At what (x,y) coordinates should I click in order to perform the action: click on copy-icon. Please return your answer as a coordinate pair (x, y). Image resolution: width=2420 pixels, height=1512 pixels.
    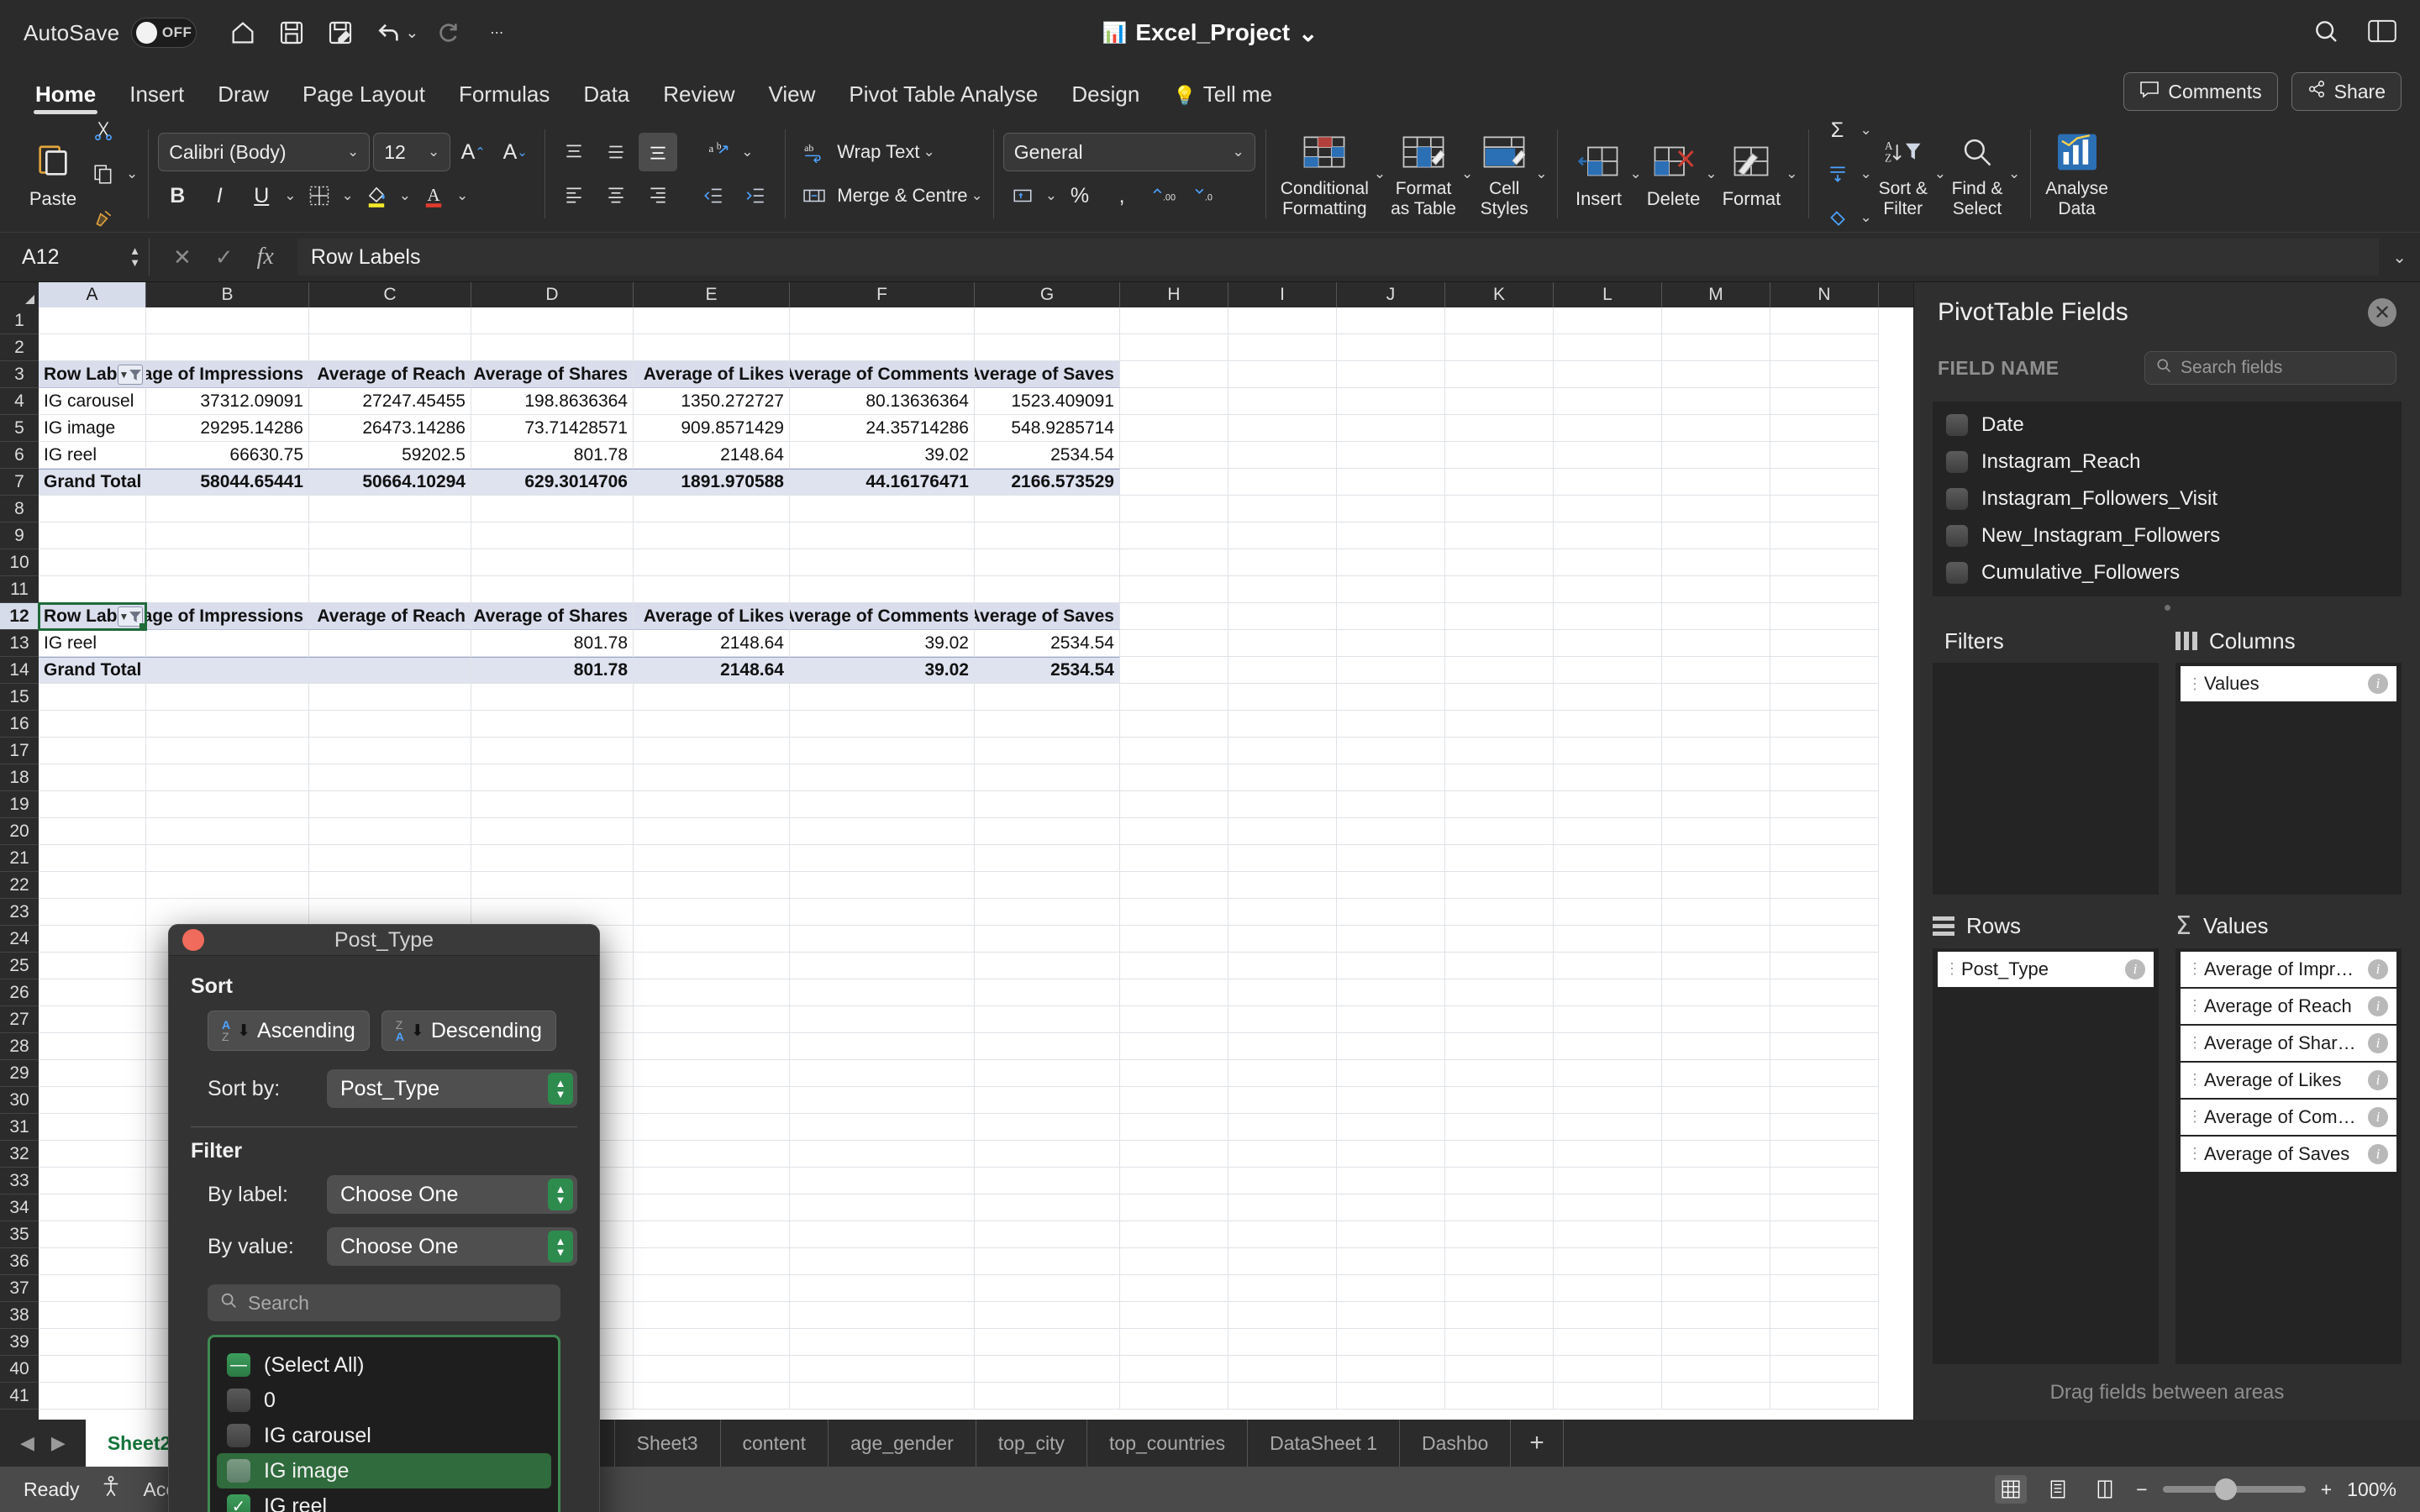
    Looking at the image, I should click on (103, 174).